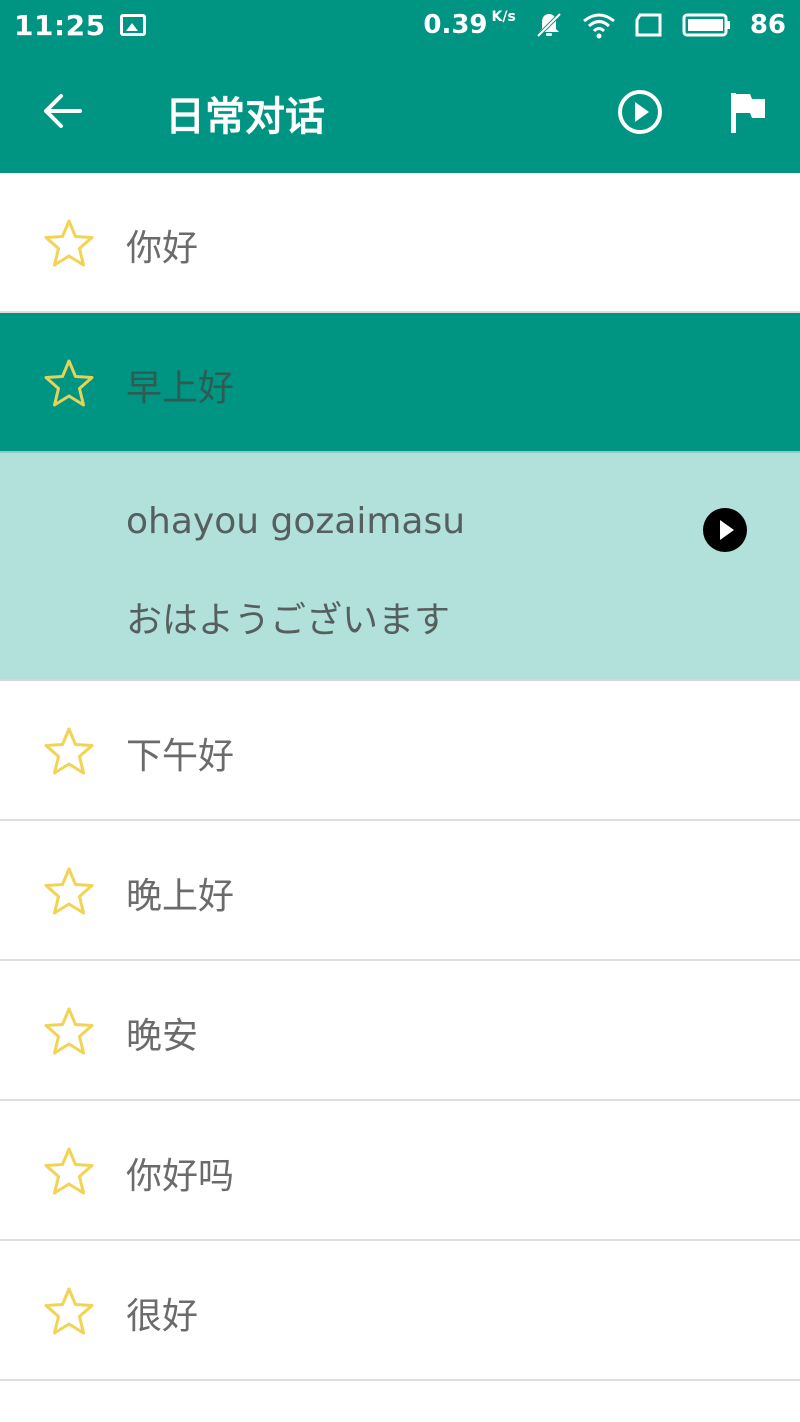 The height and width of the screenshot is (1422, 800). What do you see at coordinates (180, 896) in the screenshot?
I see `phrase-label: 晚上好` at bounding box center [180, 896].